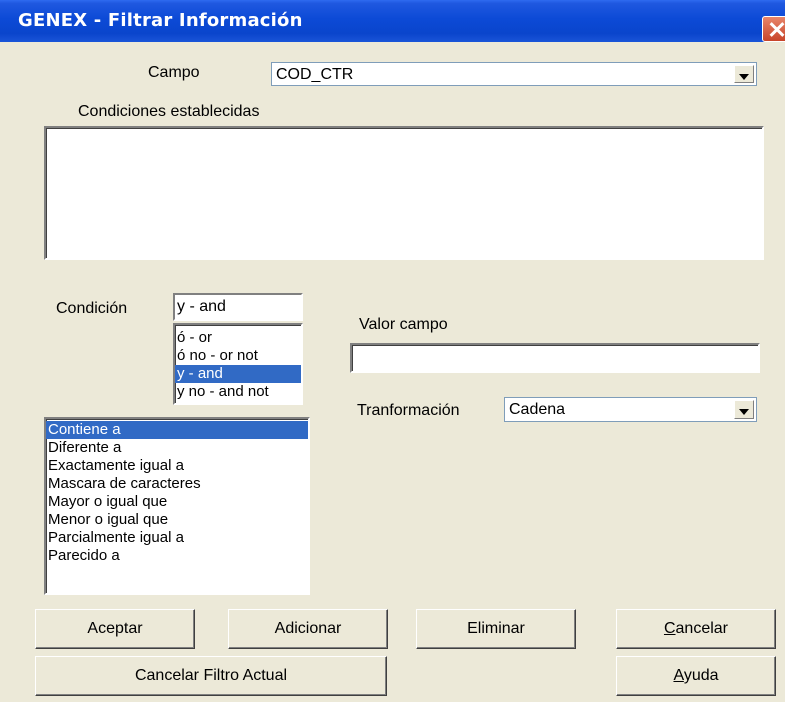  I want to click on list-item: Diferente a, so click(177, 448).